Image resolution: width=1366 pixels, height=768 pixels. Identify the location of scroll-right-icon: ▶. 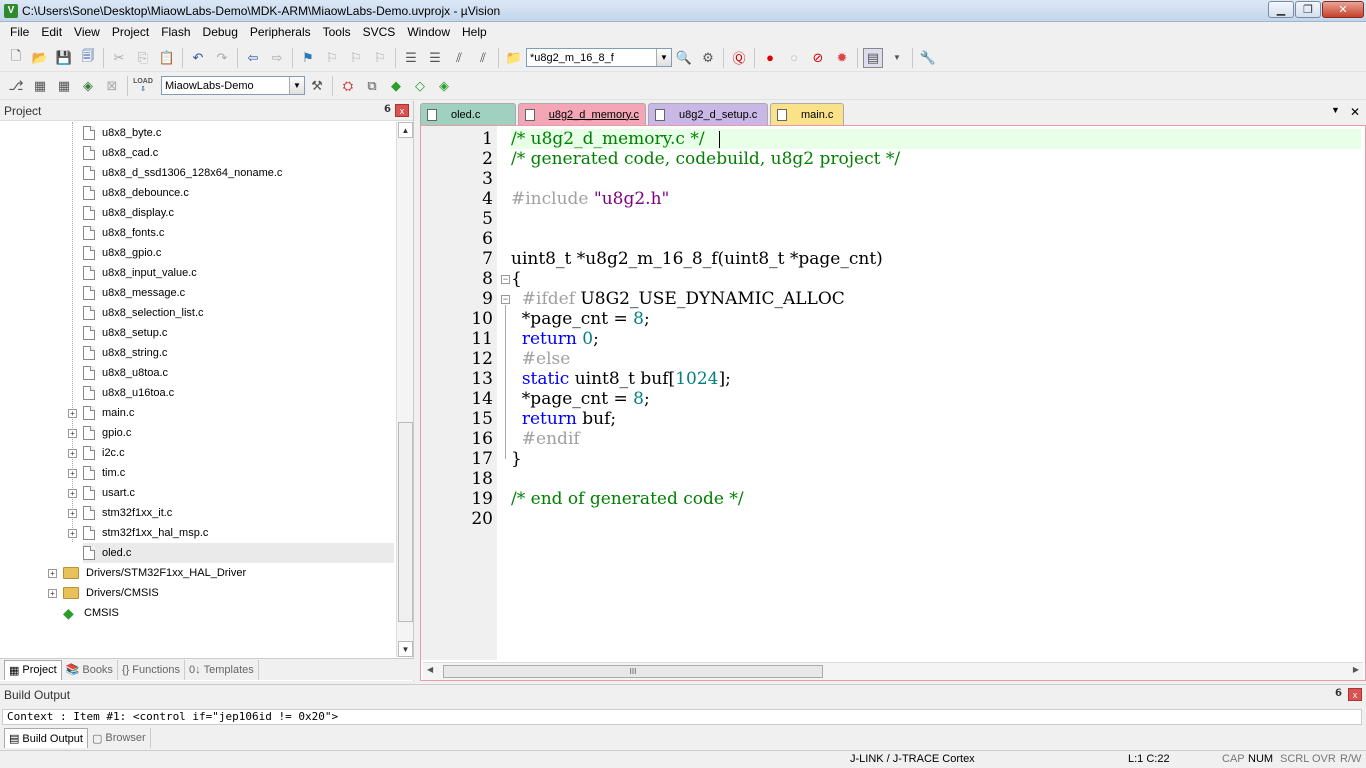
(1356, 669).